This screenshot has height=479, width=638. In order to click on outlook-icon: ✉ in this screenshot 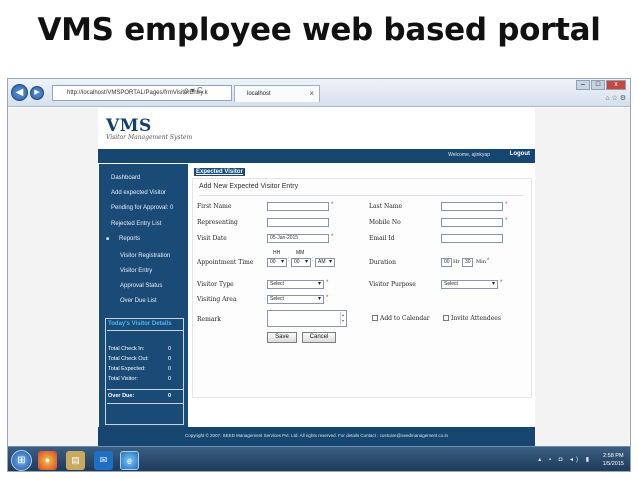, I will do `click(103, 460)`.